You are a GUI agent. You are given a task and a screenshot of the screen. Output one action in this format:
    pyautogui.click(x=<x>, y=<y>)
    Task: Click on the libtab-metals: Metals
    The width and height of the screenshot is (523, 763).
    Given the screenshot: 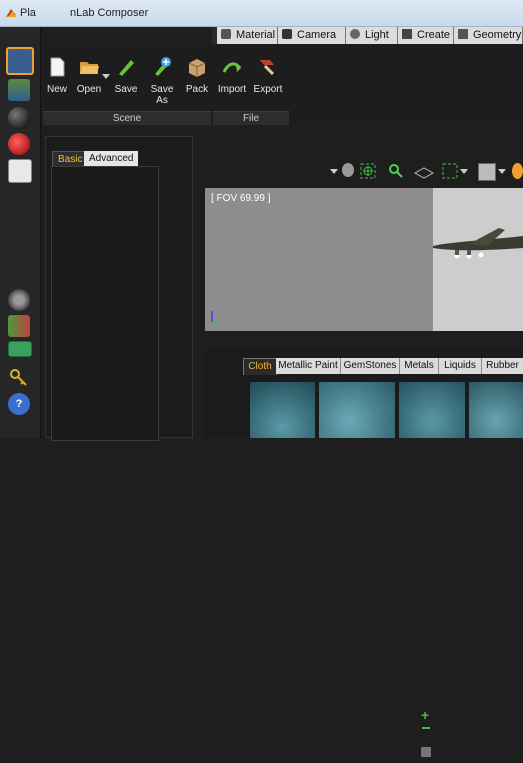 What is the action you would take?
    pyautogui.click(x=419, y=366)
    